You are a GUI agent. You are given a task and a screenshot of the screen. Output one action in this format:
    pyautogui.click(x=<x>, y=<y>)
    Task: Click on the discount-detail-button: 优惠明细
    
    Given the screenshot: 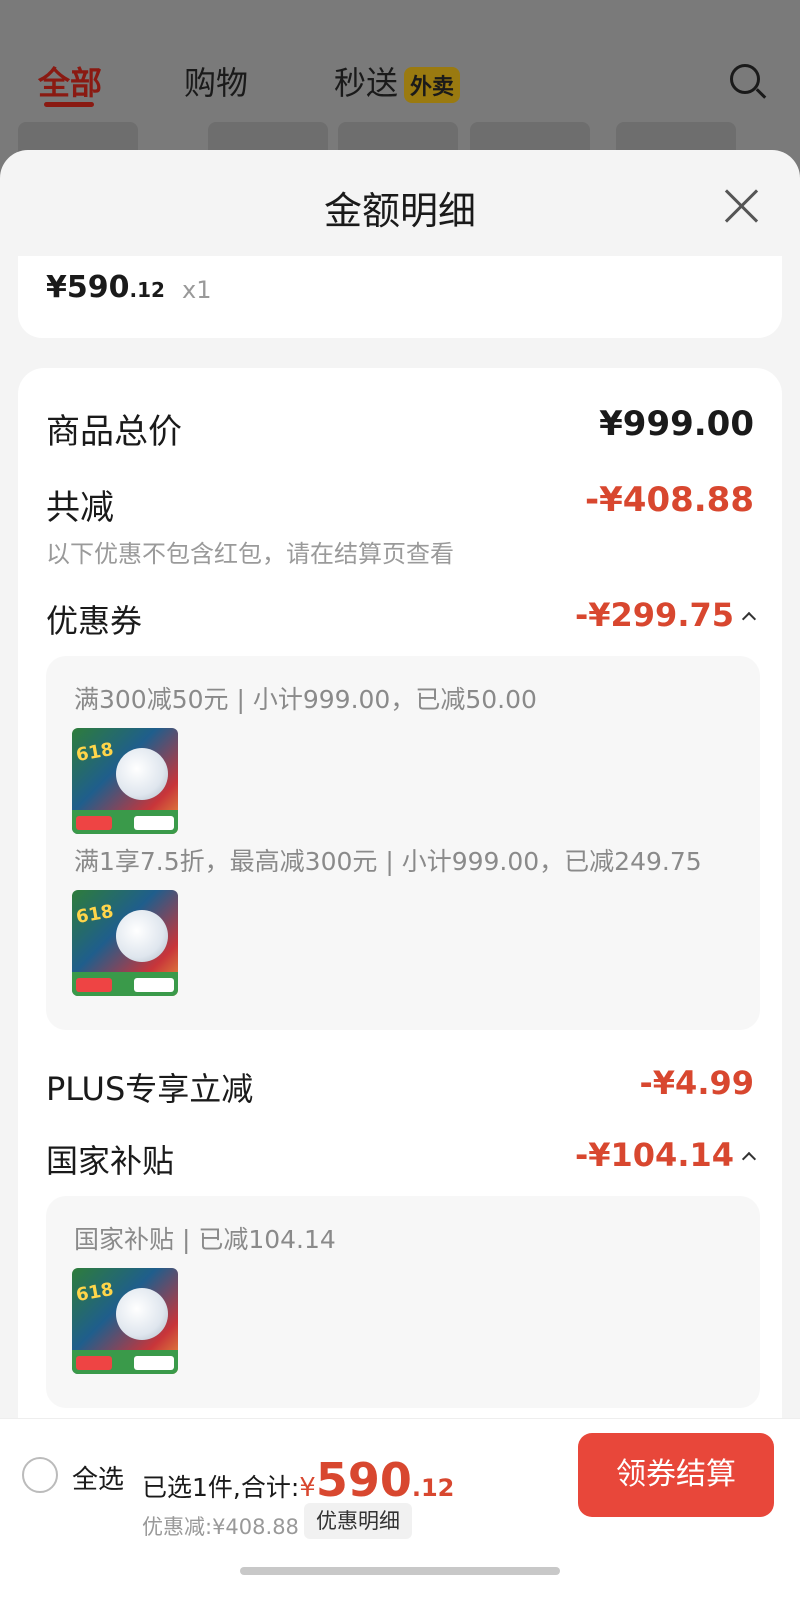 What is the action you would take?
    pyautogui.click(x=358, y=1521)
    